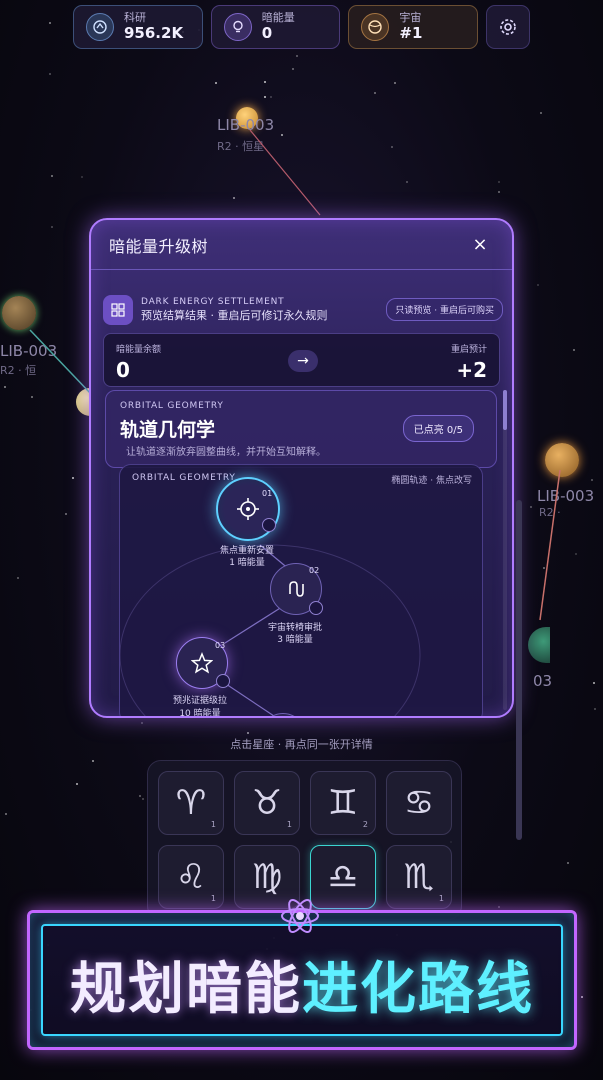 Image resolution: width=603 pixels, height=1080 pixels. Describe the element at coordinates (411, 32) in the screenshot. I see `universe-value: #1` at that location.